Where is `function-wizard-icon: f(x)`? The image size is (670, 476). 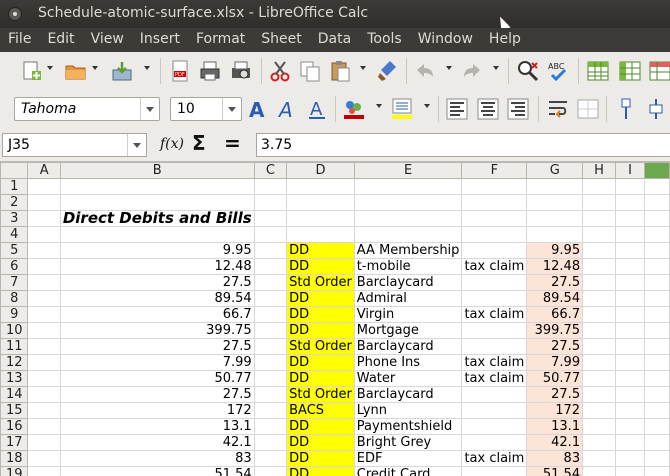 function-wizard-icon: f(x) is located at coordinates (172, 144).